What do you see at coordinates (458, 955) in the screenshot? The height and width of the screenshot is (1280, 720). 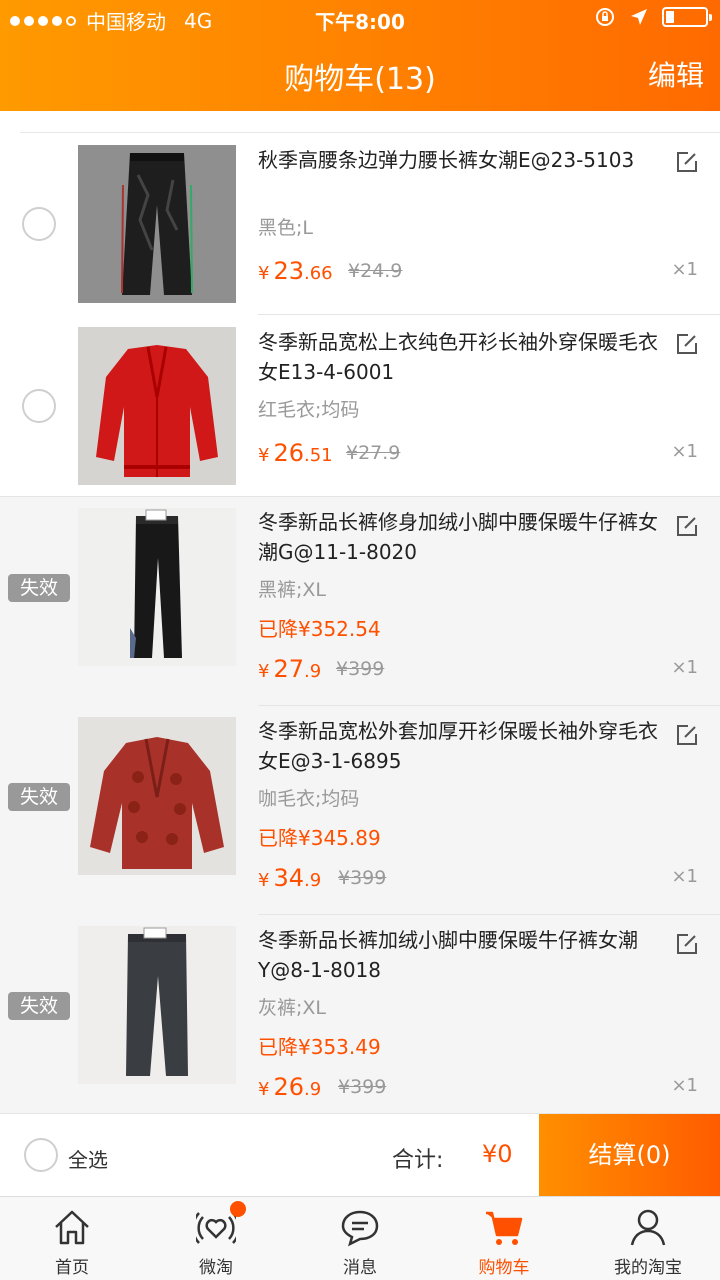 I see `product-title: 冬季新品长裤加绒小脚中腰保暖牛仔裤女潮Y@8-1-8018` at bounding box center [458, 955].